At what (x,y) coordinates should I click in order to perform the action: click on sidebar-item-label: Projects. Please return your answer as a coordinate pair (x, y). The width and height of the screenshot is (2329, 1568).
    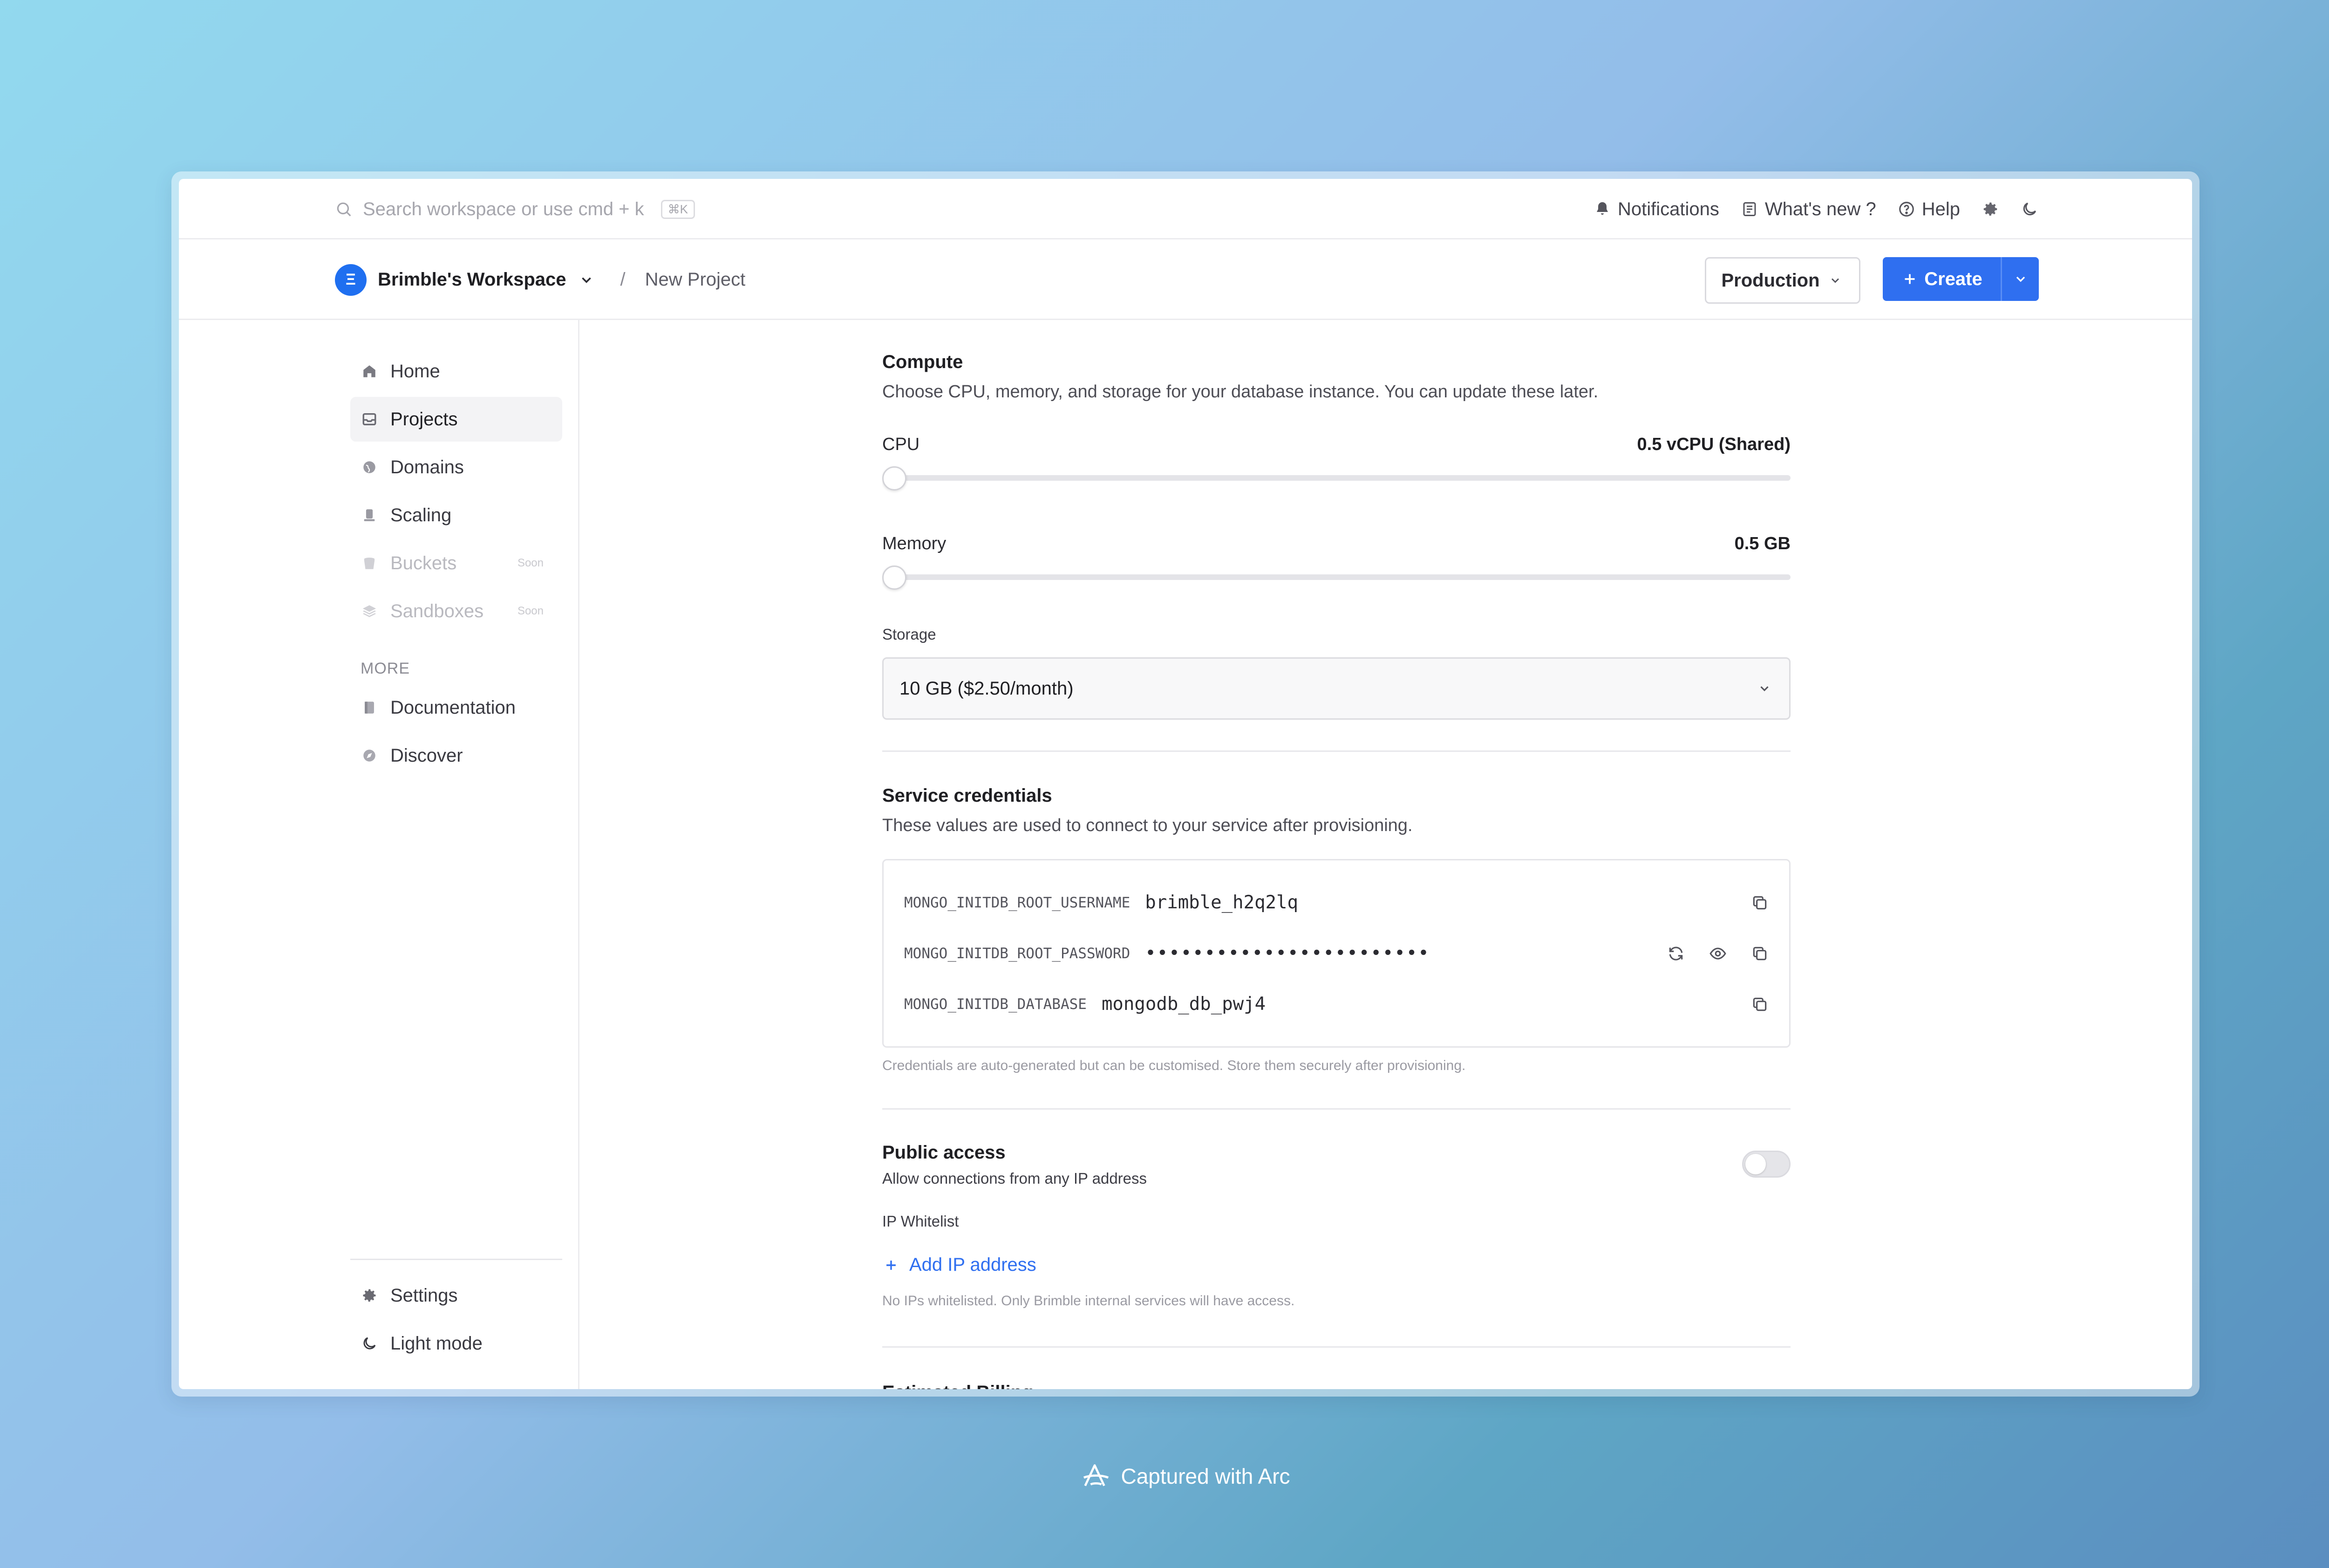
    Looking at the image, I should click on (424, 419).